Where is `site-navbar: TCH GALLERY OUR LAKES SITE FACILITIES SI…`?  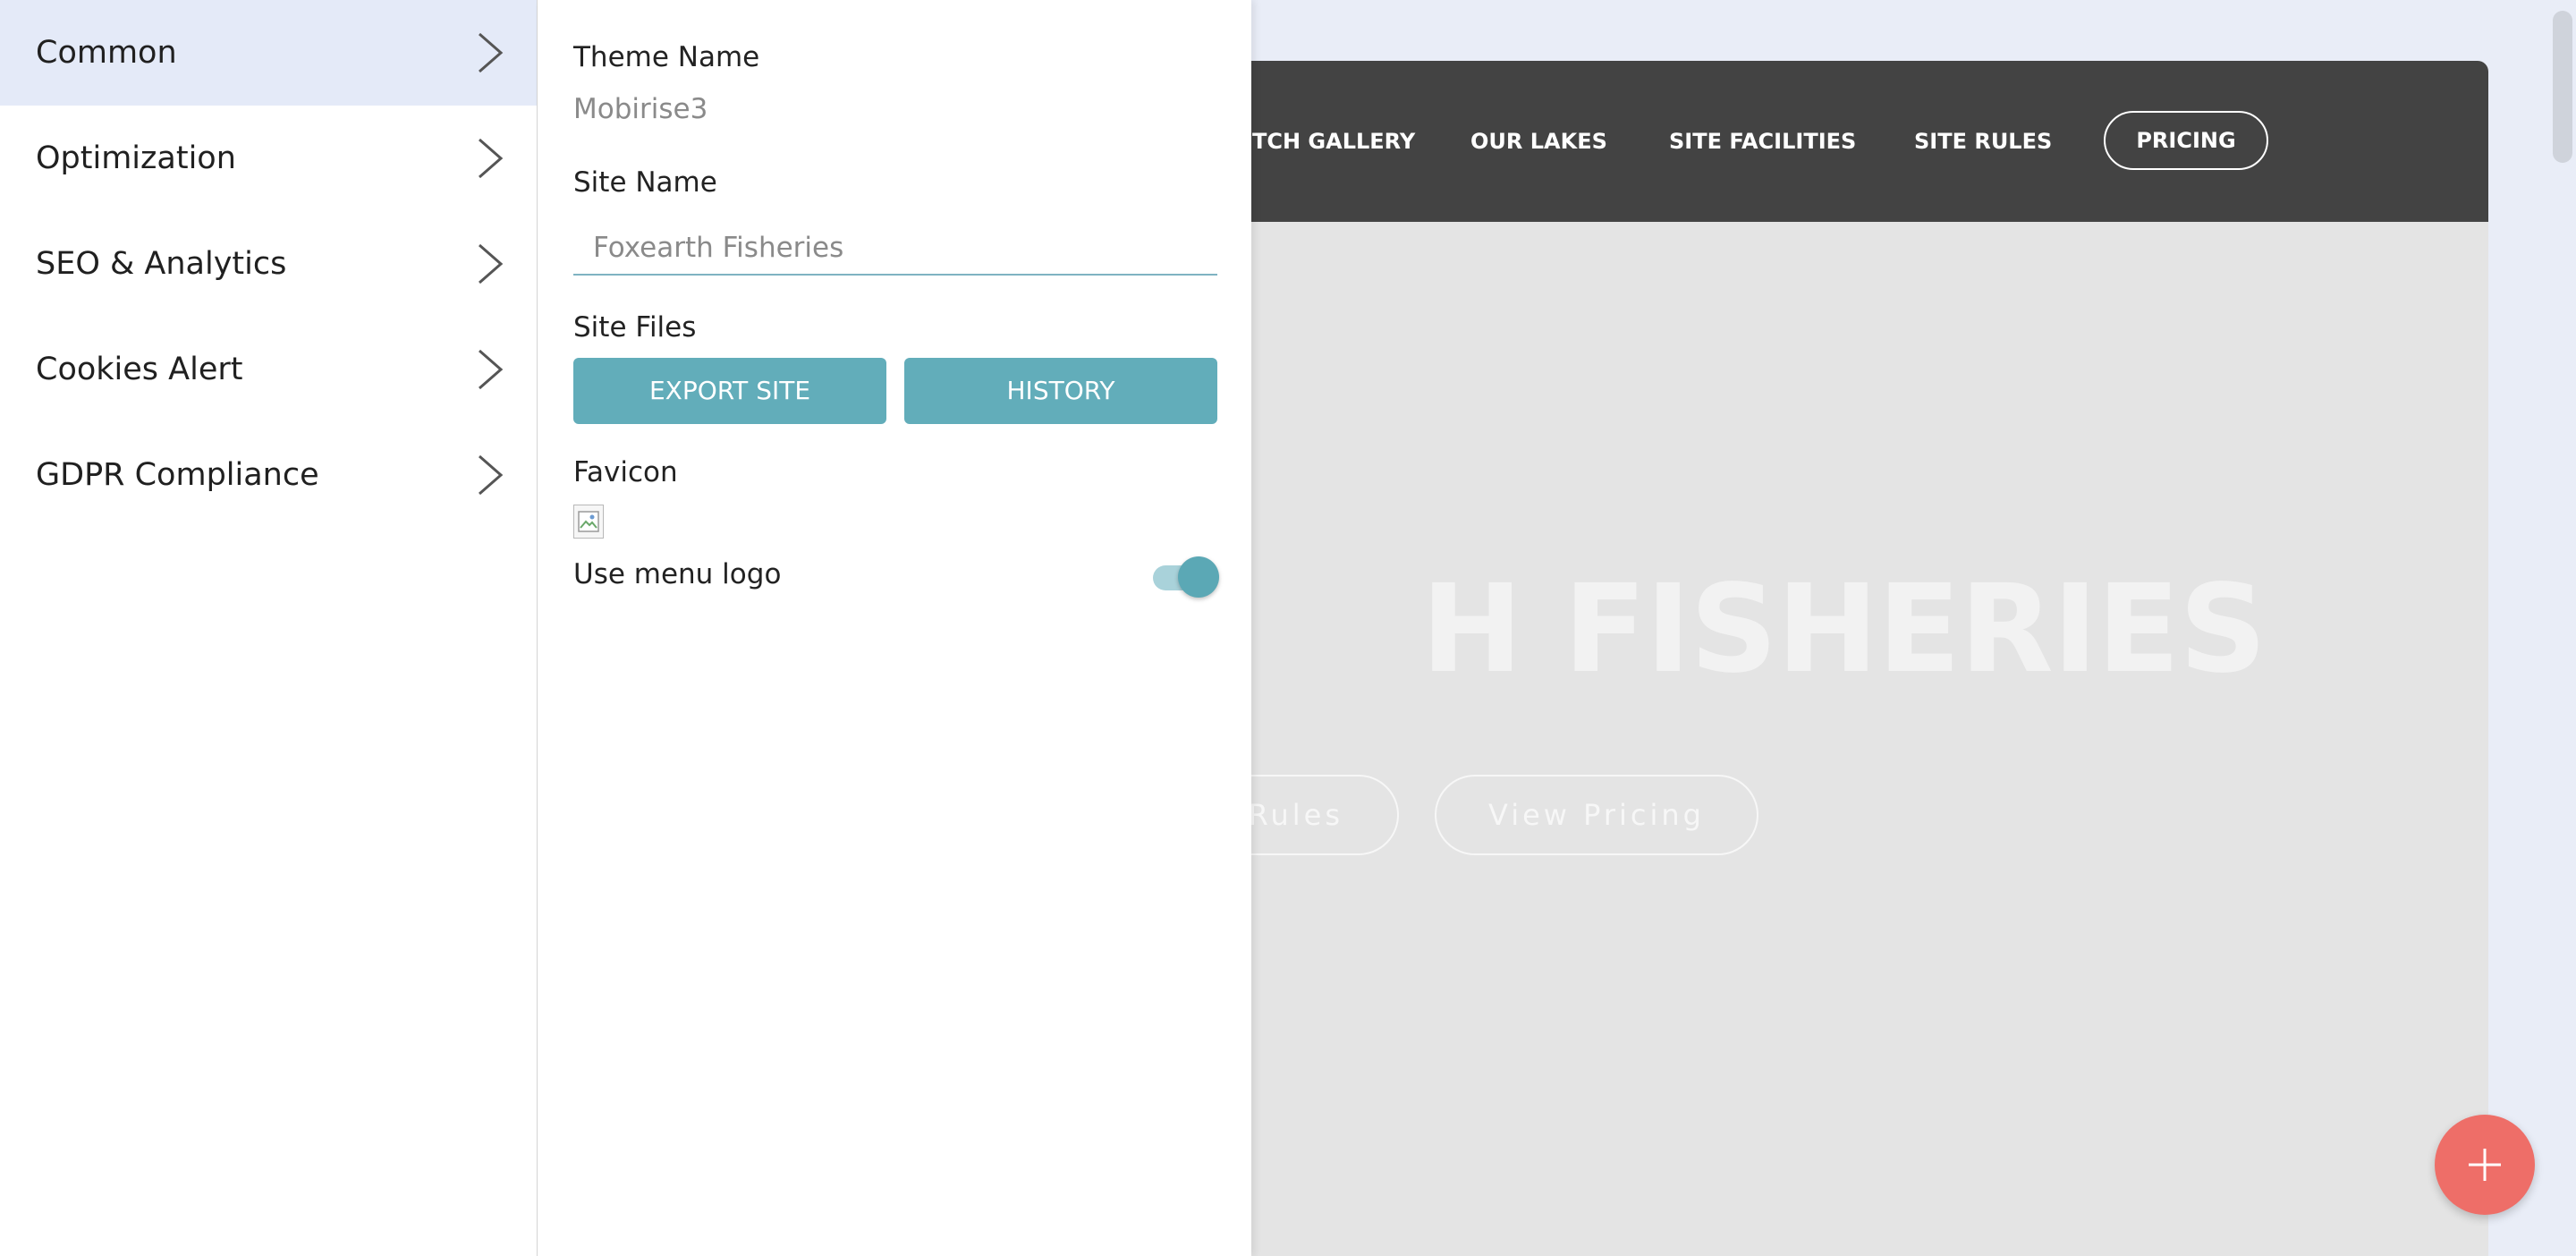 site-navbar: TCH GALLERY OUR LAKES SITE FACILITIES SI… is located at coordinates (1843, 141).